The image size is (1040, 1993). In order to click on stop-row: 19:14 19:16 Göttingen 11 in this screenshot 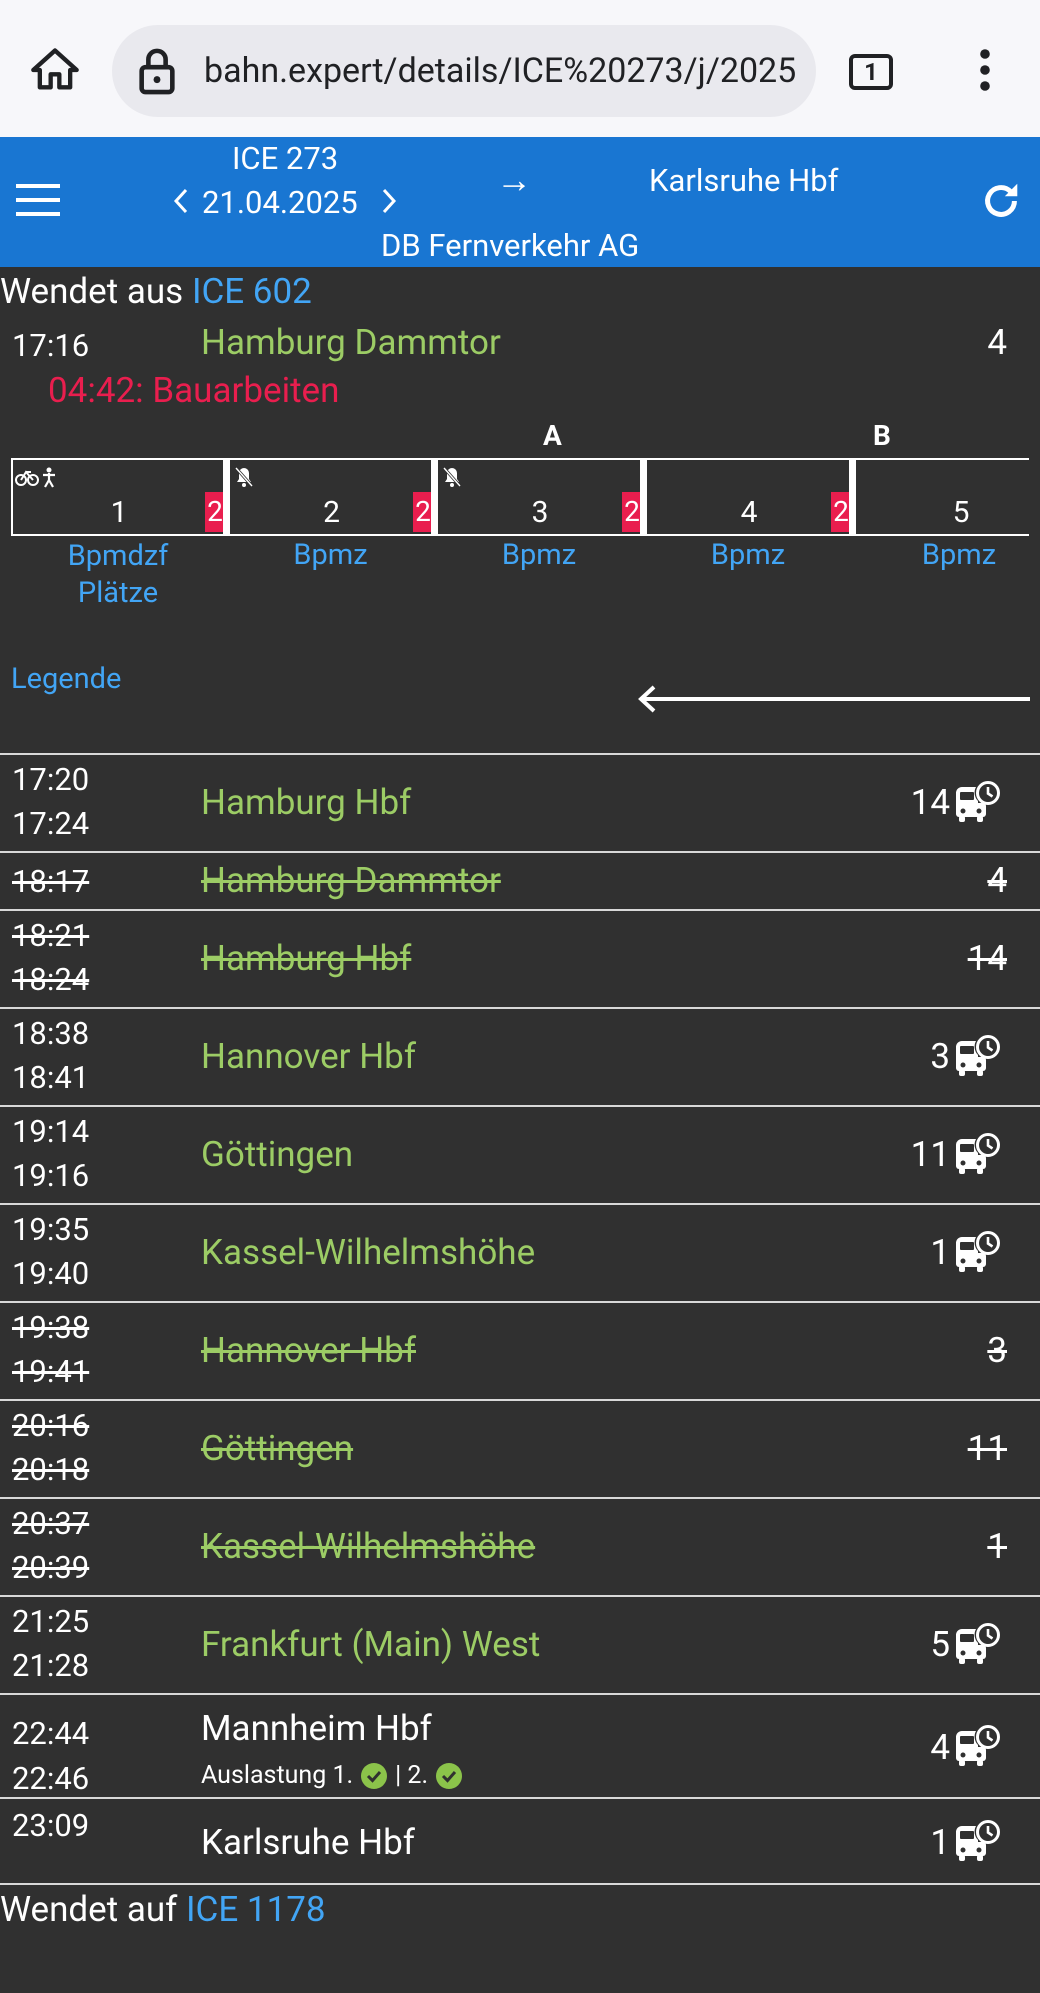, I will do `click(520, 1154)`.